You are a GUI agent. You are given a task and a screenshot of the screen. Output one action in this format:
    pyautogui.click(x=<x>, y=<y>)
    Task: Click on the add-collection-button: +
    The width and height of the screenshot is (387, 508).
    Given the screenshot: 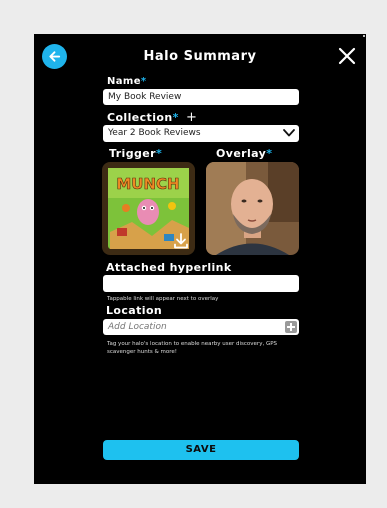 What is the action you would take?
    pyautogui.click(x=191, y=117)
    